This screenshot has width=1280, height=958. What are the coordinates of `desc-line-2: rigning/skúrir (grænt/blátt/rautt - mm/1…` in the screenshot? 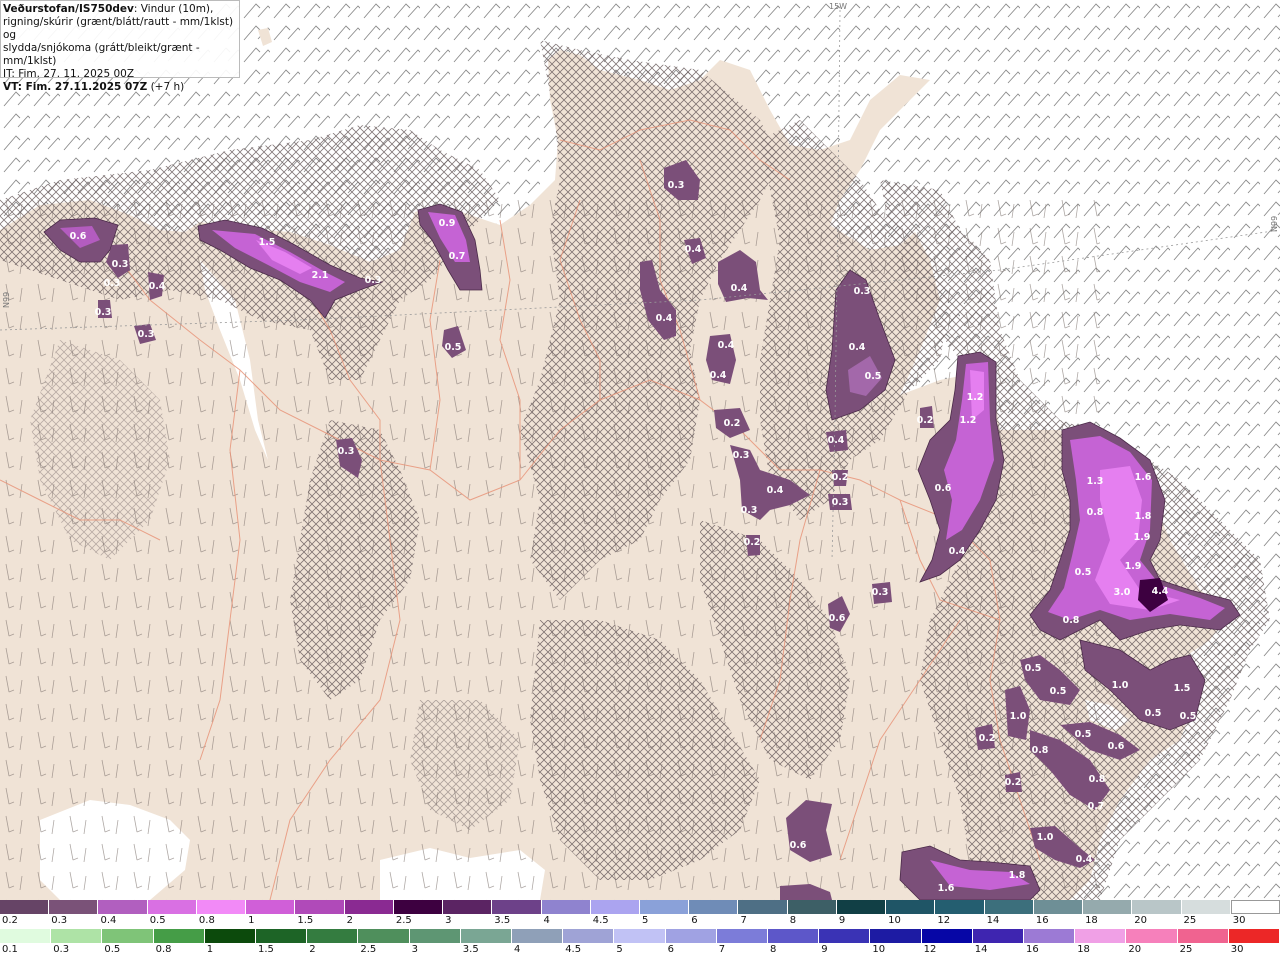 It's located at (118, 28).